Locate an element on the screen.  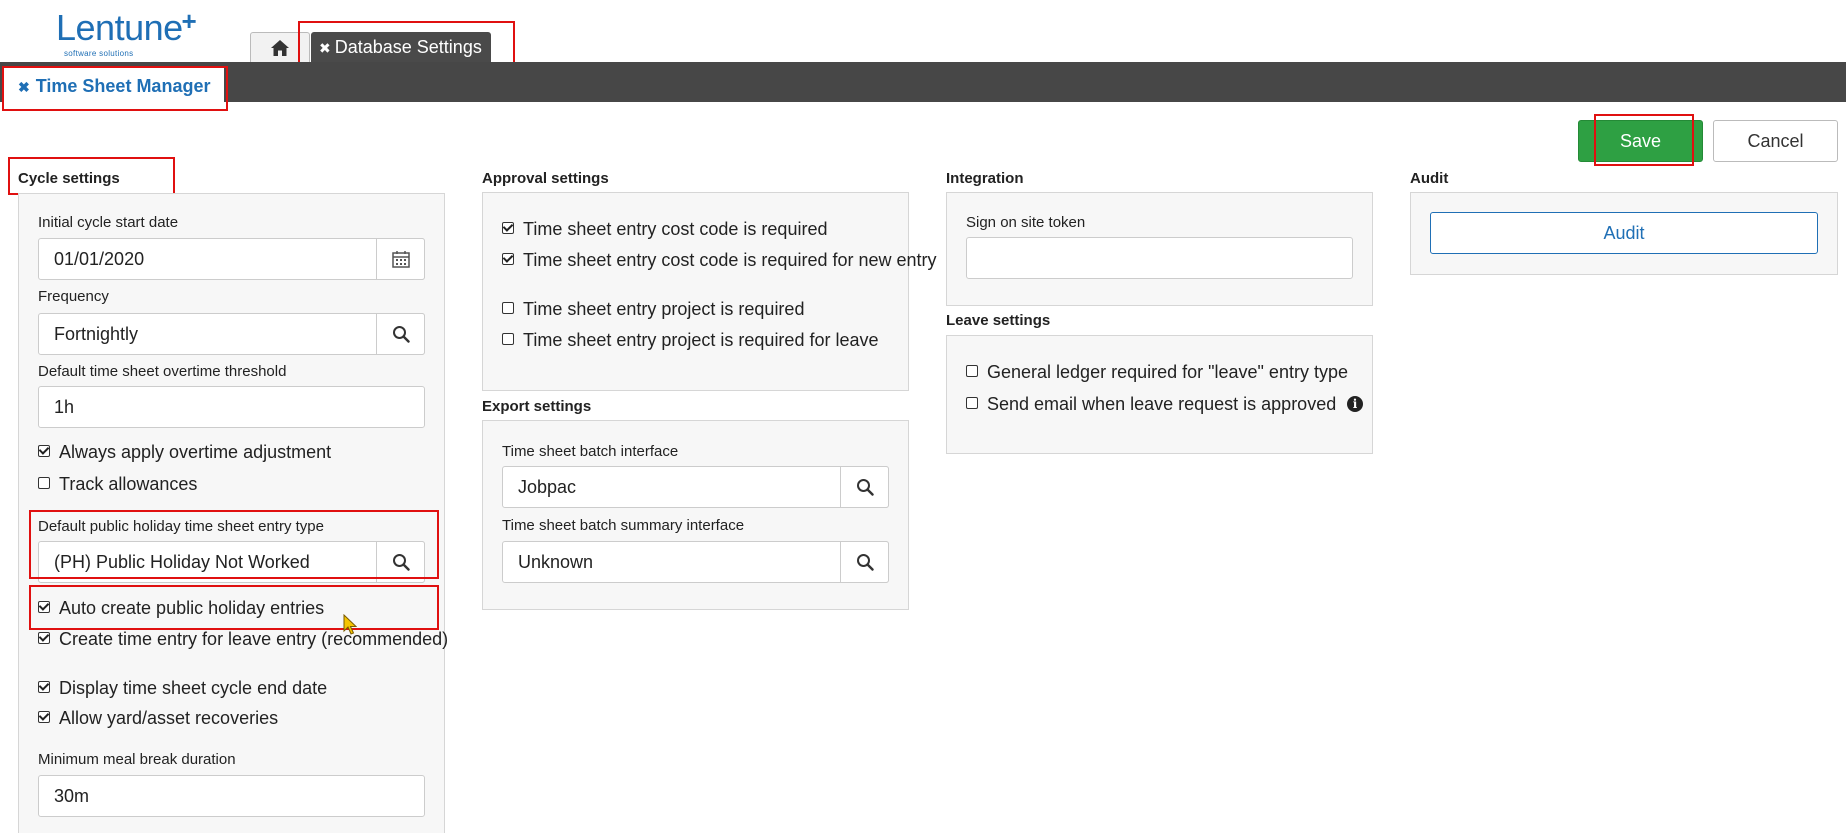
integration-title: Integration is located at coordinates (985, 178).